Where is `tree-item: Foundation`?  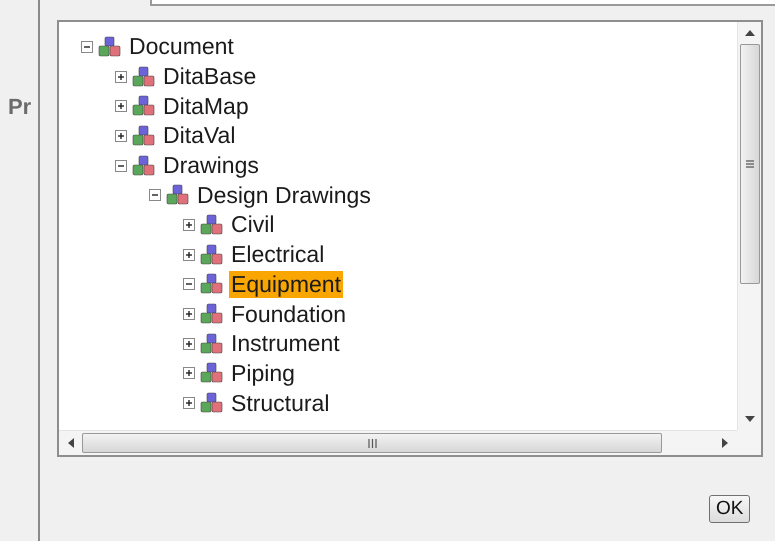 tree-item: Foundation is located at coordinates (288, 314).